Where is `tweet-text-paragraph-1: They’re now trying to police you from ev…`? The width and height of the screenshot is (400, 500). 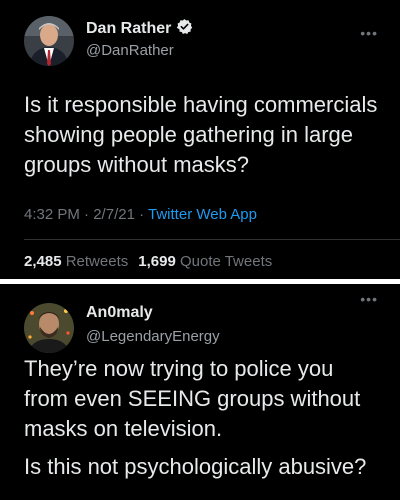
tweet-text-paragraph-1: They’re now trying to police you from ev… is located at coordinates (192, 398).